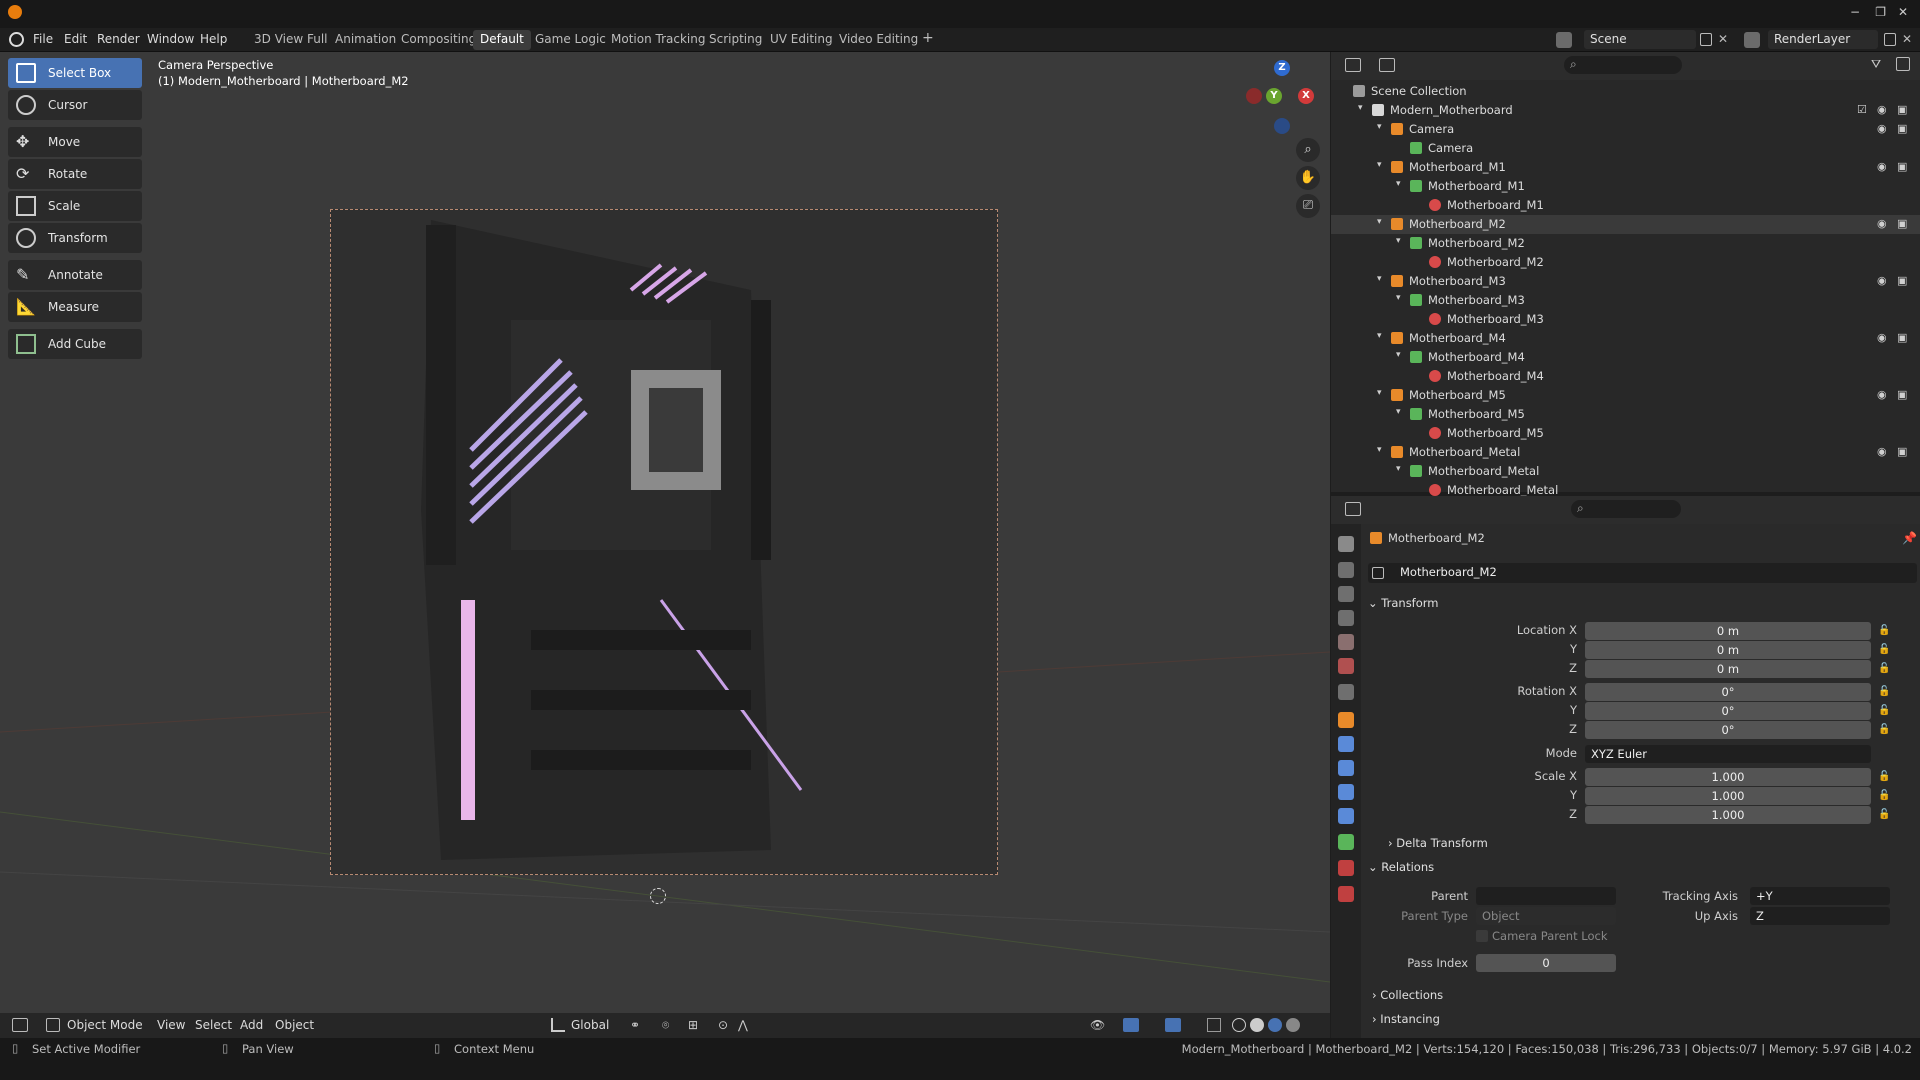 The image size is (1920, 1080). Describe the element at coordinates (1909, 538) in the screenshot. I see `pin-icon: 📌` at that location.